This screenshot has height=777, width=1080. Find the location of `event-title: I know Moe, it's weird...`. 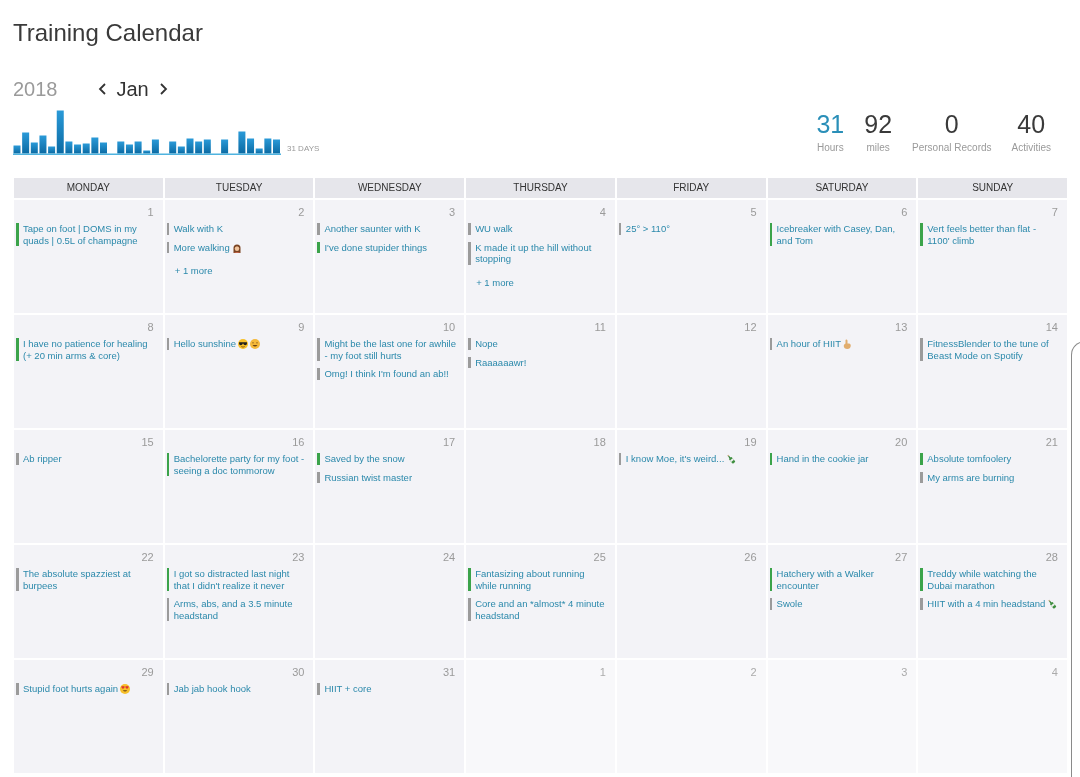

event-title: I know Moe, it's weird... is located at coordinates (675, 459).